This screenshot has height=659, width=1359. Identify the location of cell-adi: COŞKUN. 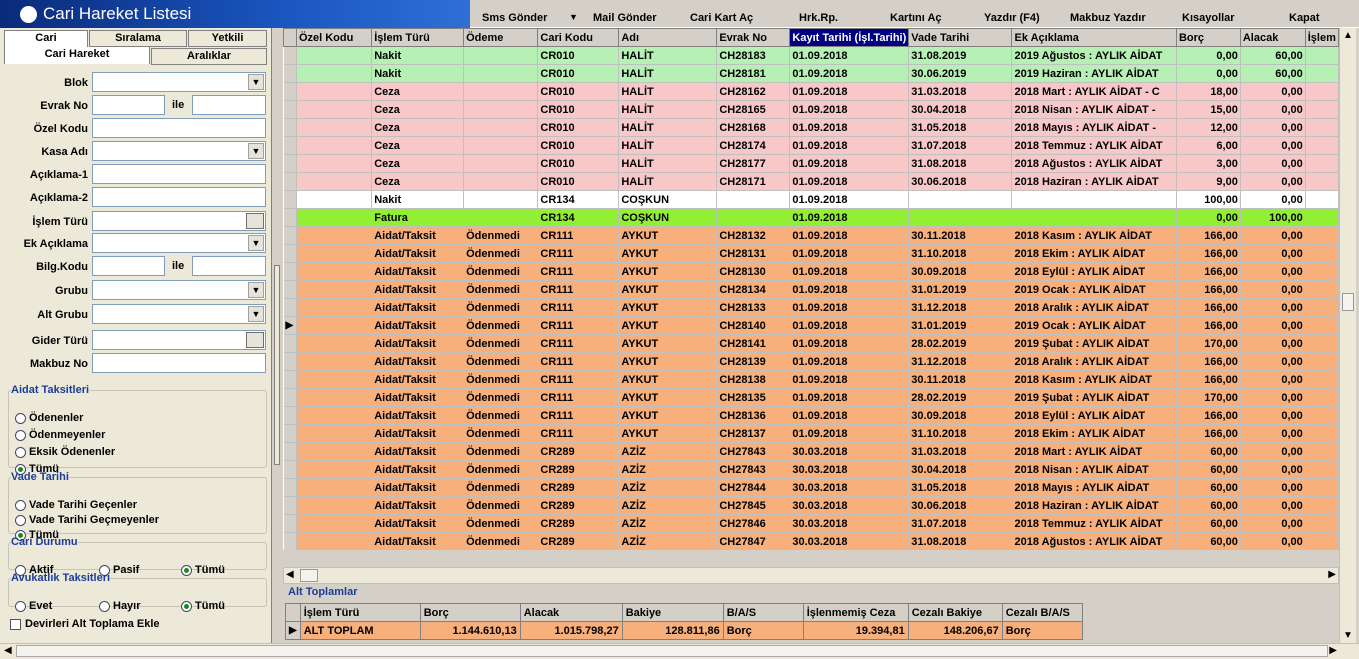
(668, 199).